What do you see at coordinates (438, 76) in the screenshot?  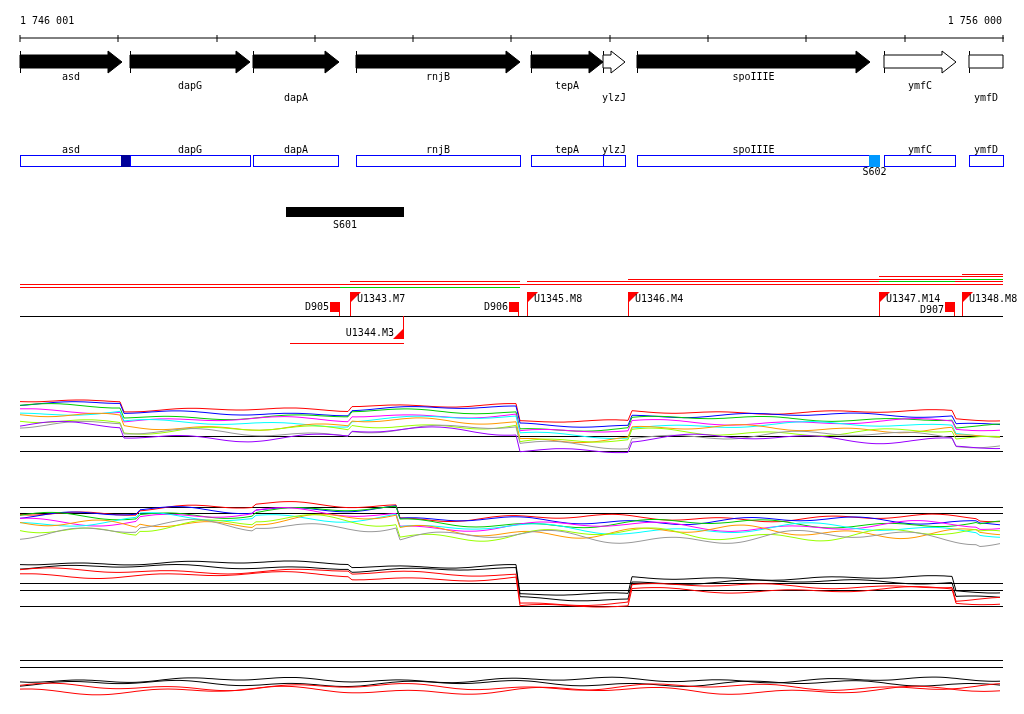 I see `gene-label: rnjB` at bounding box center [438, 76].